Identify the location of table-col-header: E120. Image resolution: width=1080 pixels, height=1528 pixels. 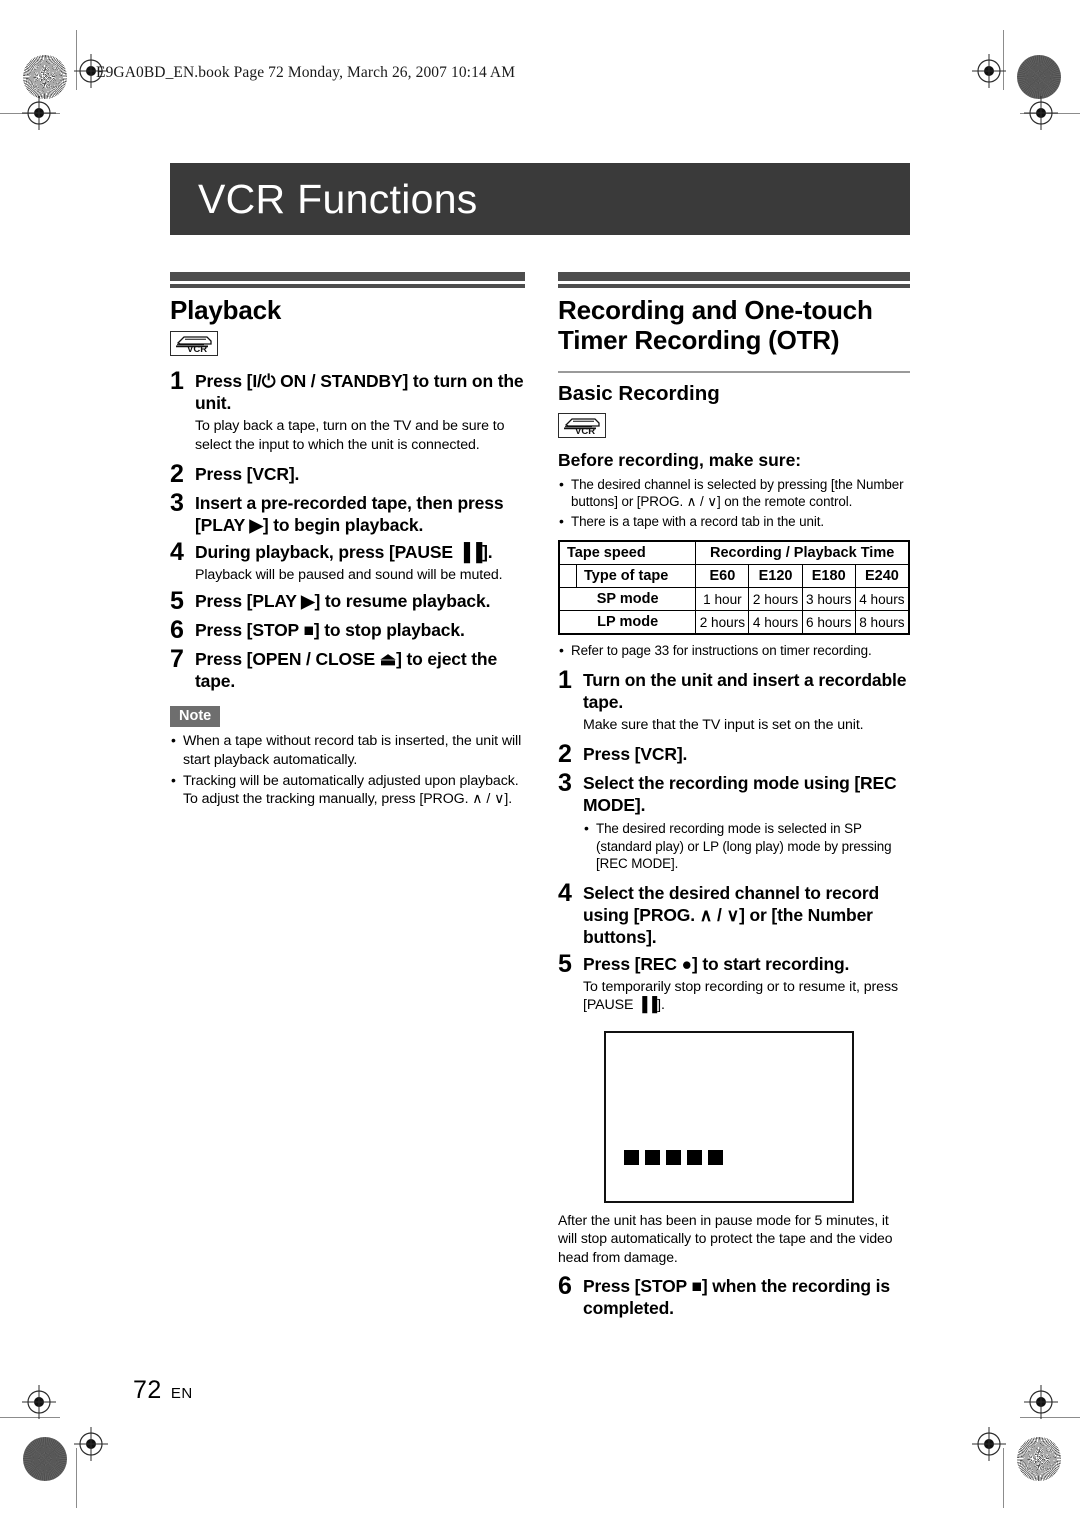
(775, 576).